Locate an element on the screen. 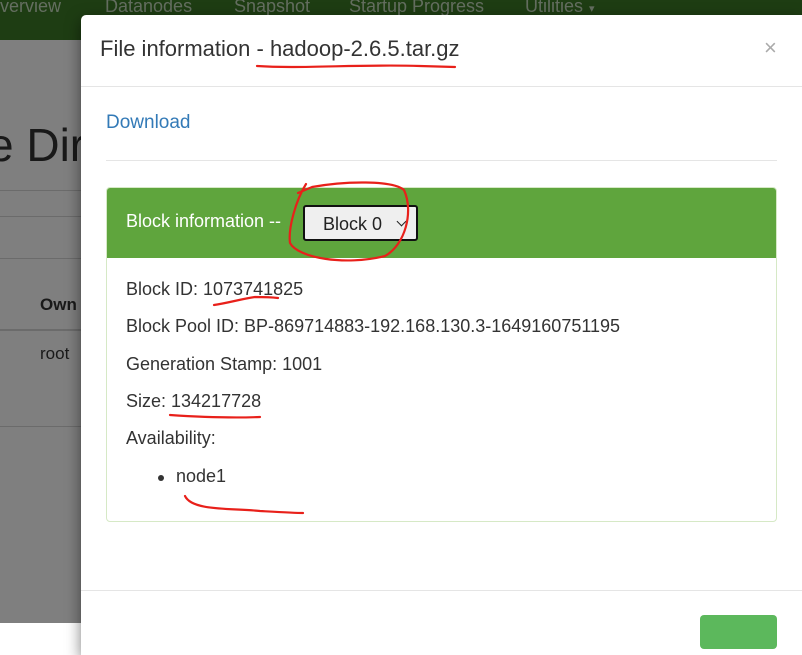 The width and height of the screenshot is (802, 655). download-link: Download is located at coordinates (148, 123).